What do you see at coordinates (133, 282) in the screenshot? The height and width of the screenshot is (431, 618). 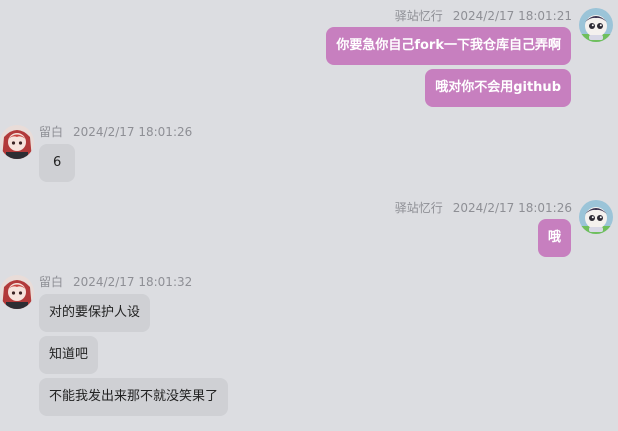 I see `message-timestamp: 2024/2/17 18:01:32` at bounding box center [133, 282].